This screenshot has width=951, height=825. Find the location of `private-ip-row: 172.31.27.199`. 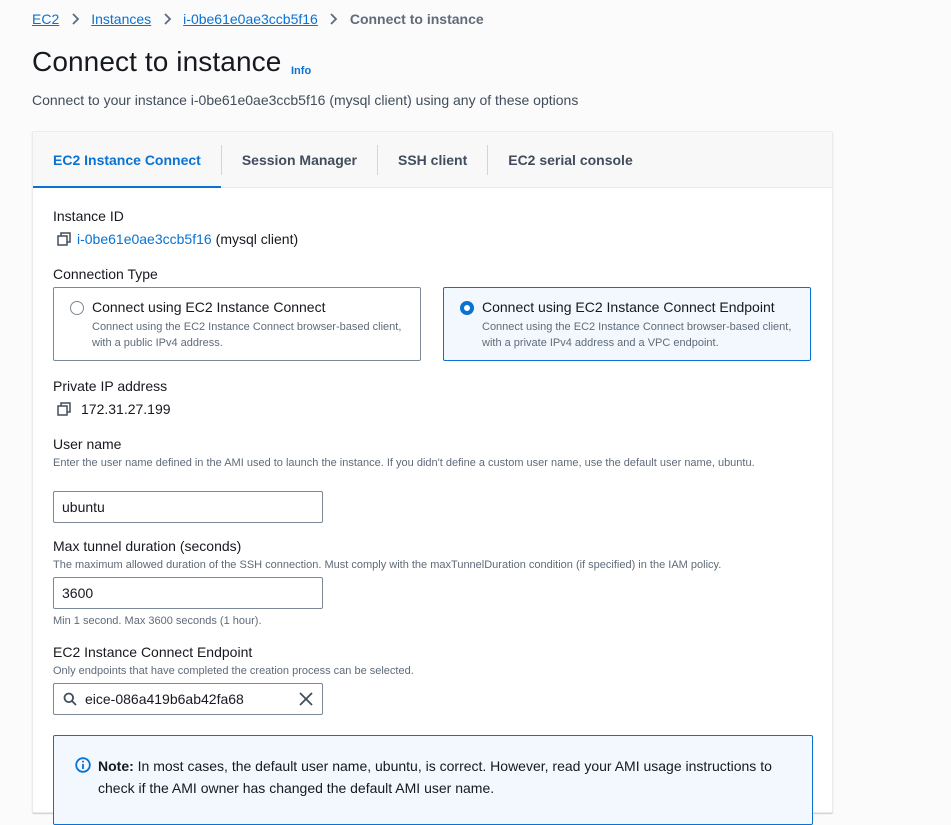

private-ip-row: 172.31.27.199 is located at coordinates (114, 409).